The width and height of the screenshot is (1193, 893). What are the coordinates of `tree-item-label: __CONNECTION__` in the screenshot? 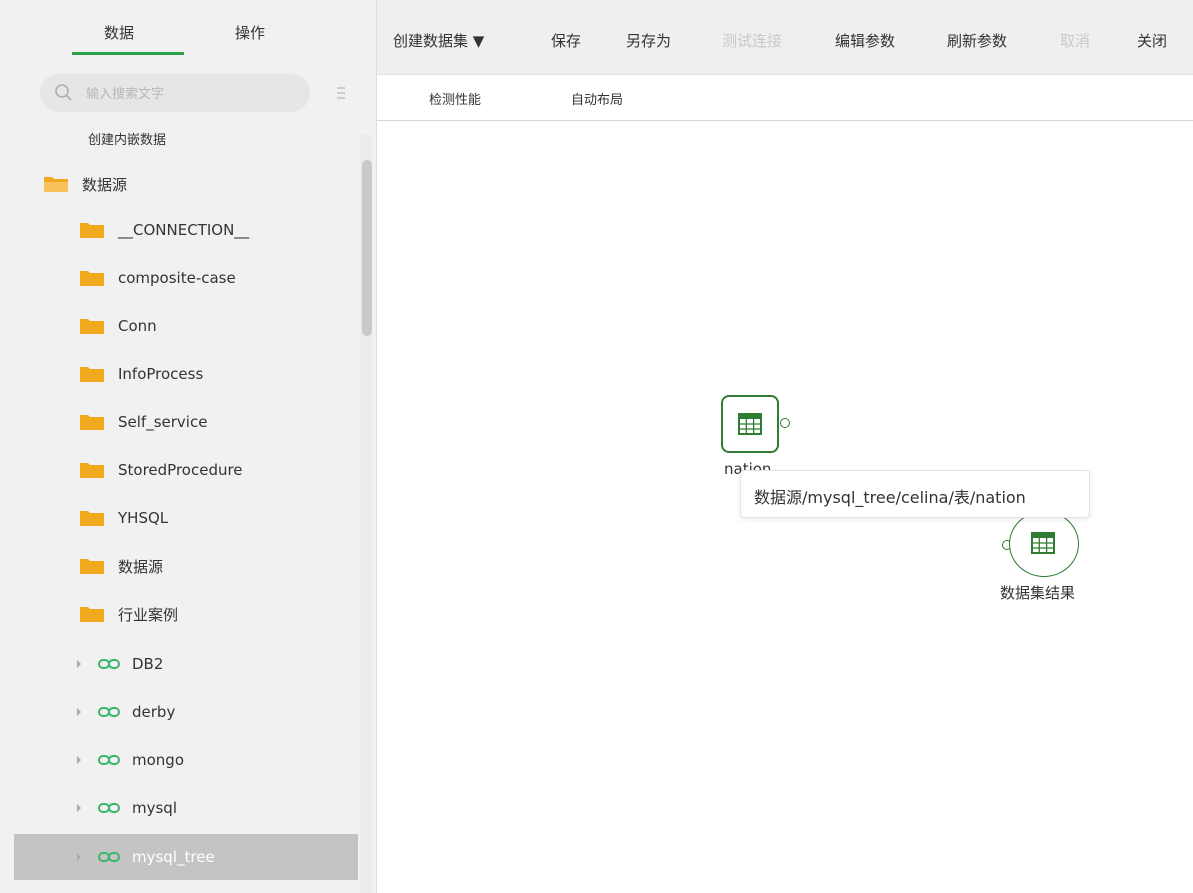 It's located at (184, 230).